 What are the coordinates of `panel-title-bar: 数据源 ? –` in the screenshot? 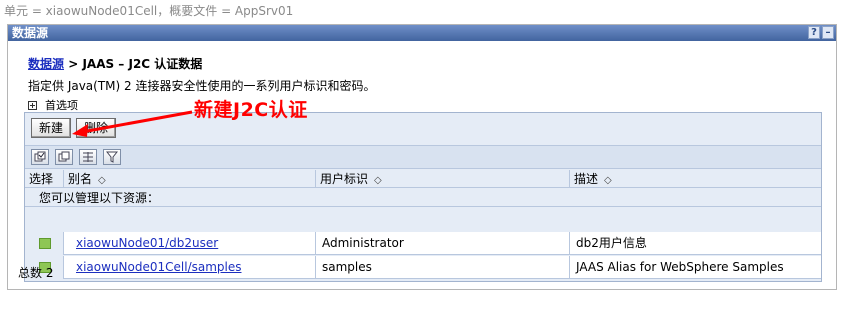 It's located at (422, 33).